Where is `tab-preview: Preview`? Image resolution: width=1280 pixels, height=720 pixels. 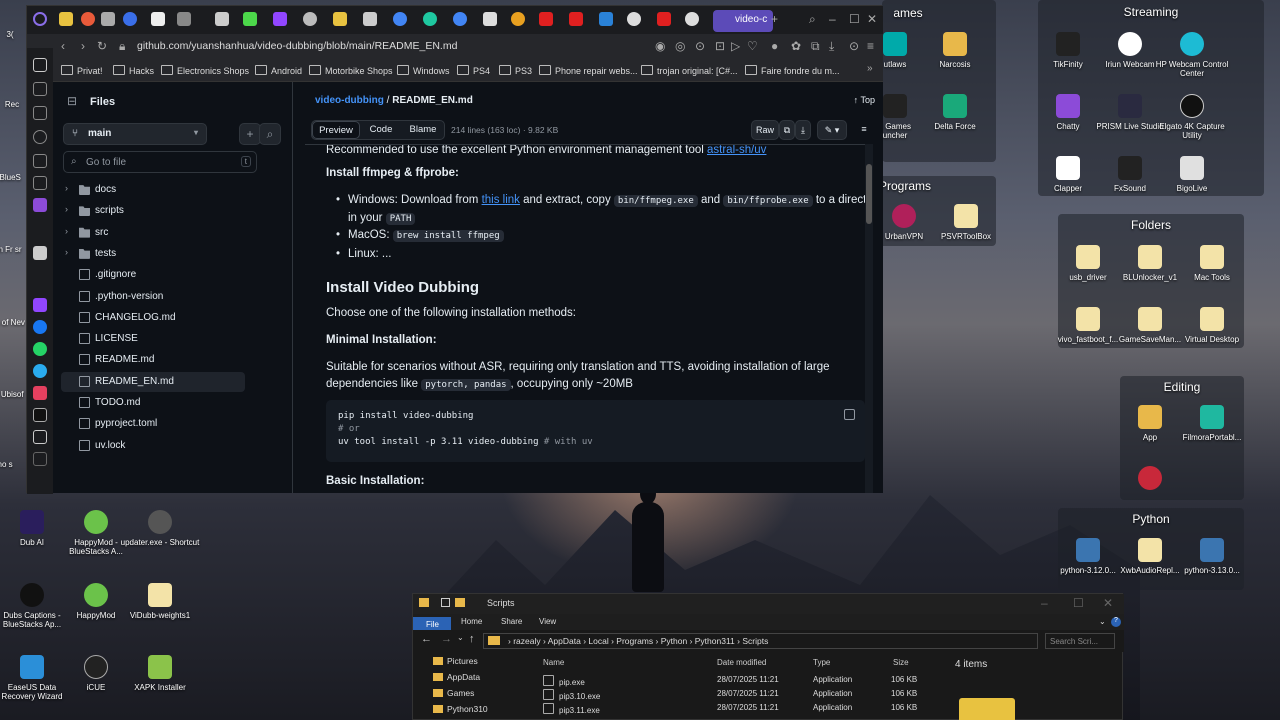 tab-preview: Preview is located at coordinates (336, 130).